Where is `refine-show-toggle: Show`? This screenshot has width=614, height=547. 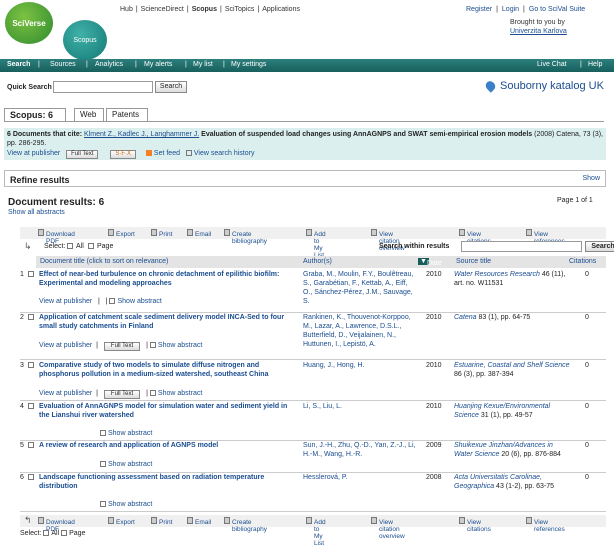 refine-show-toggle: Show is located at coordinates (591, 178).